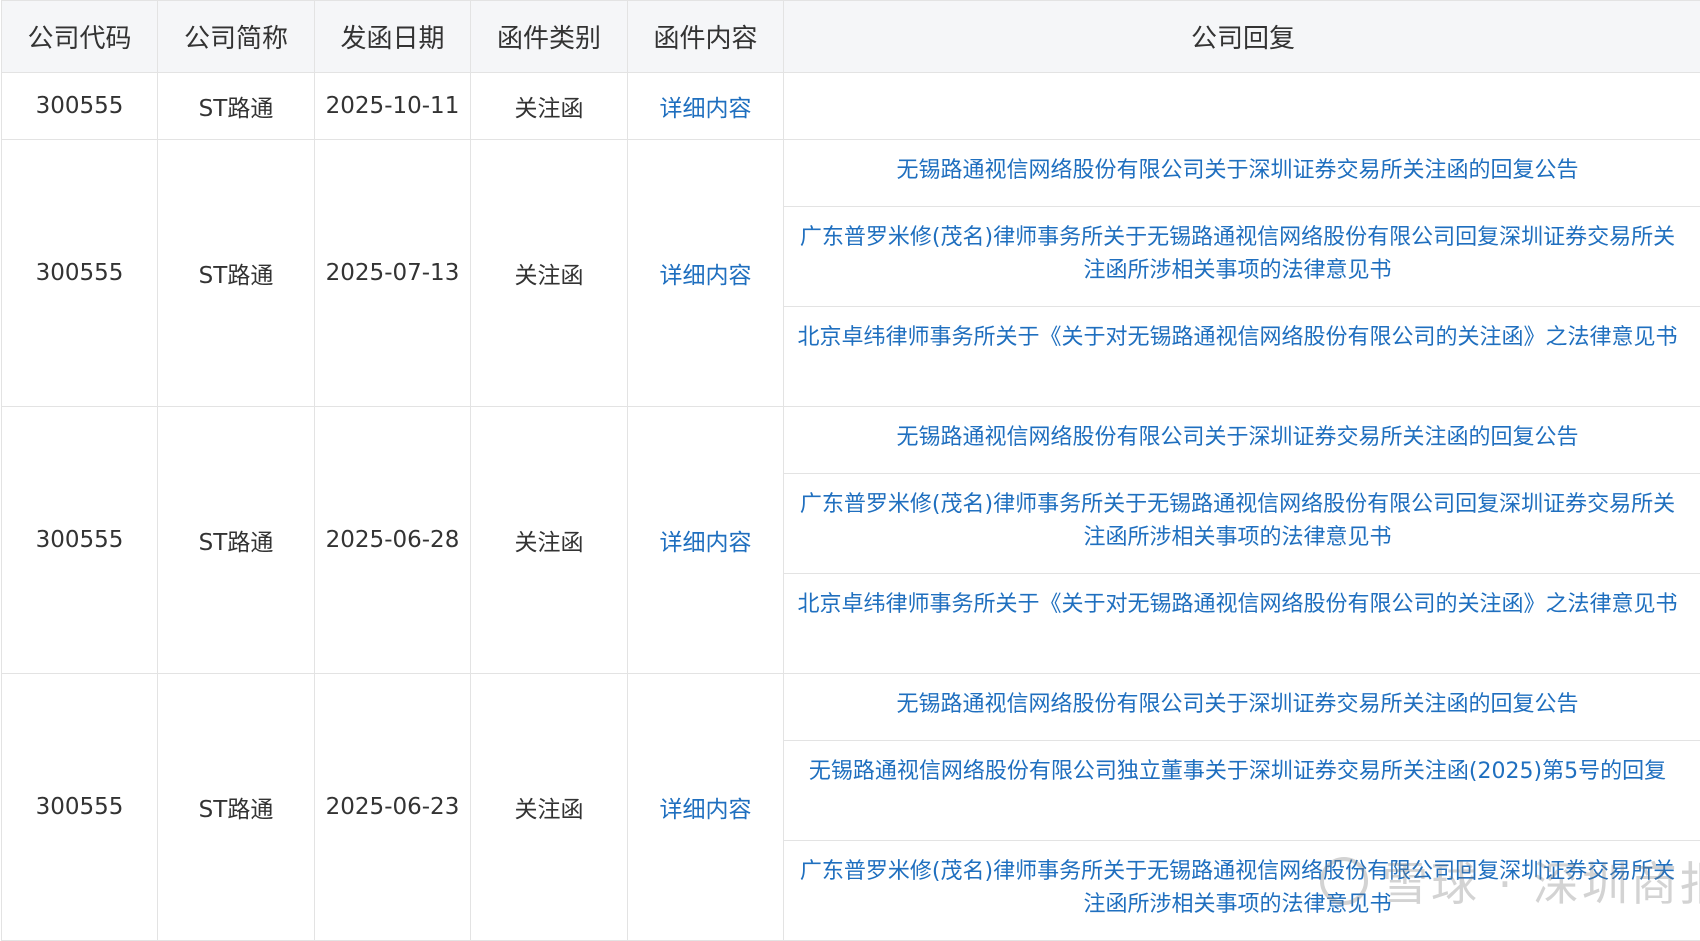 This screenshot has height=941, width=1700. Describe the element at coordinates (1242, 37) in the screenshot. I see `header-company-reply: 公司回复` at that location.